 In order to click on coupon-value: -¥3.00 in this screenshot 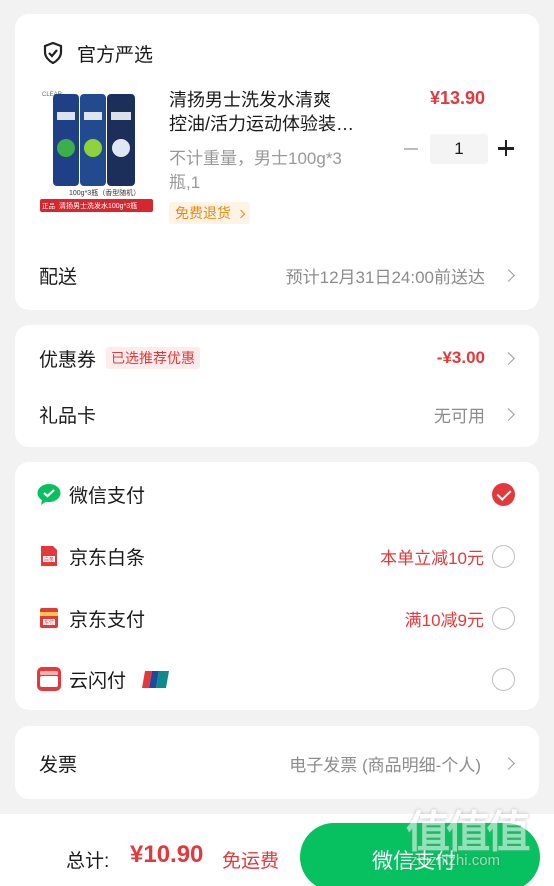, I will do `click(460, 357)`.